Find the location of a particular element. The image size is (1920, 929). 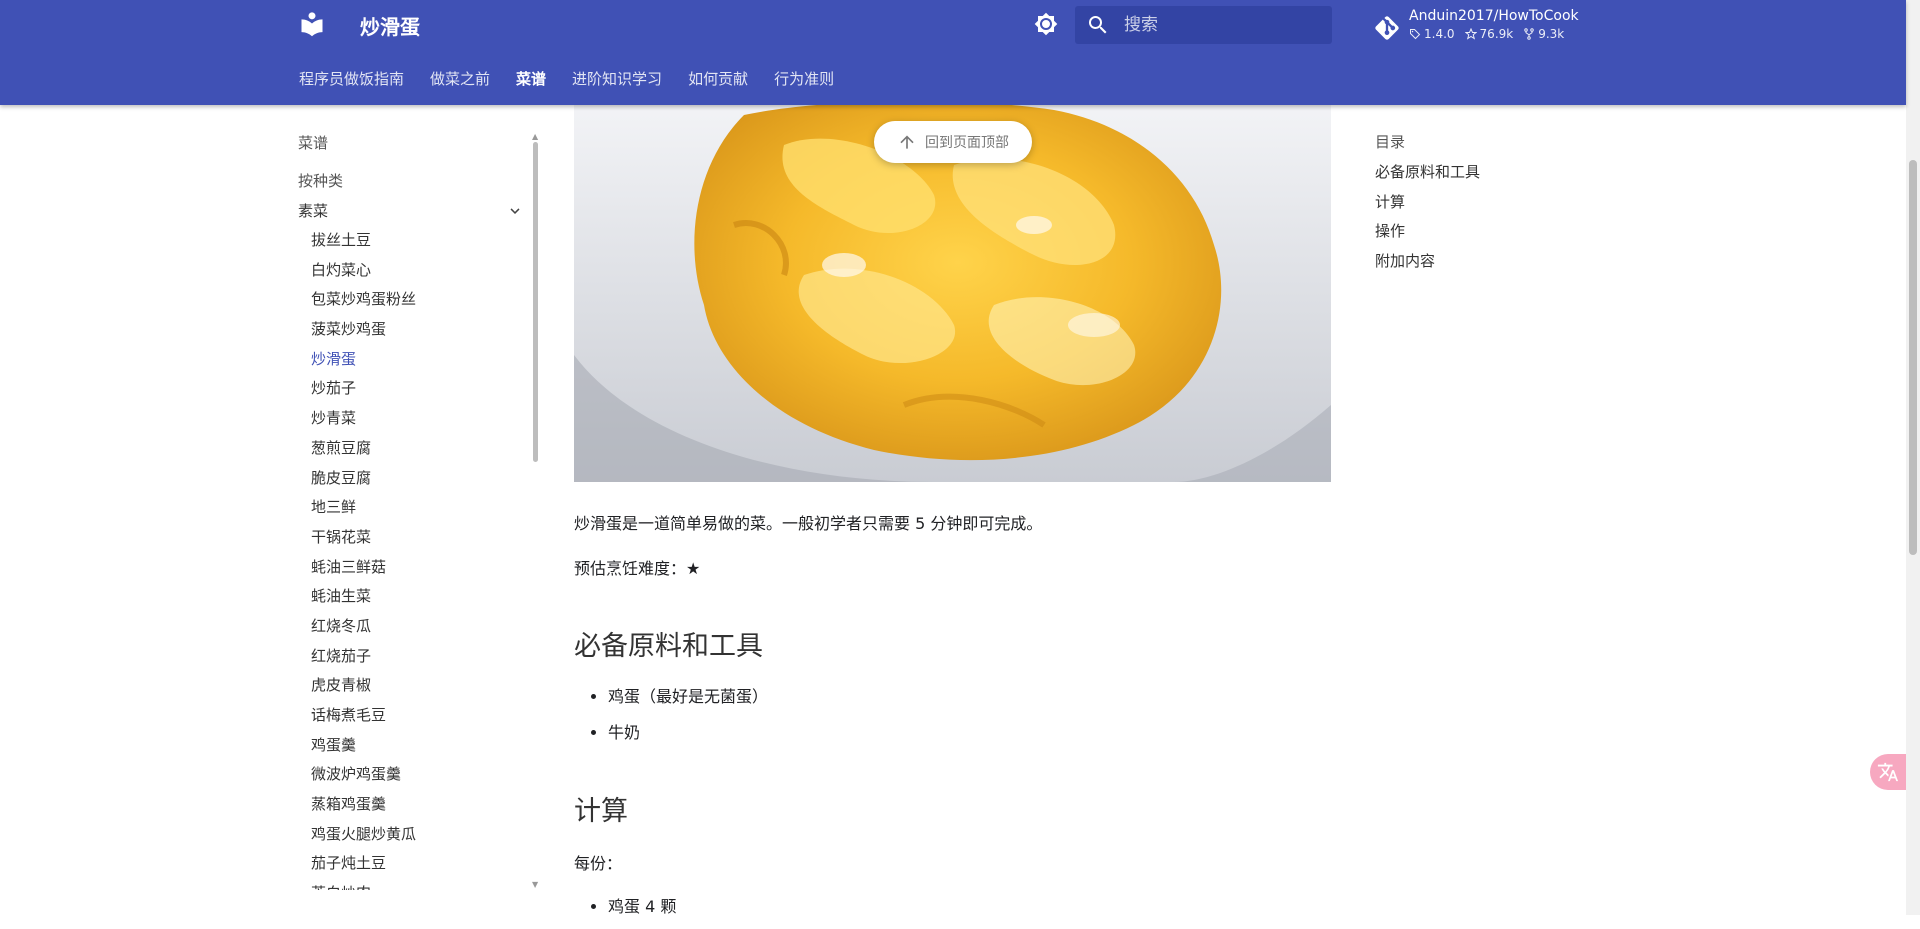

star-icon is located at coordinates (1470, 34).